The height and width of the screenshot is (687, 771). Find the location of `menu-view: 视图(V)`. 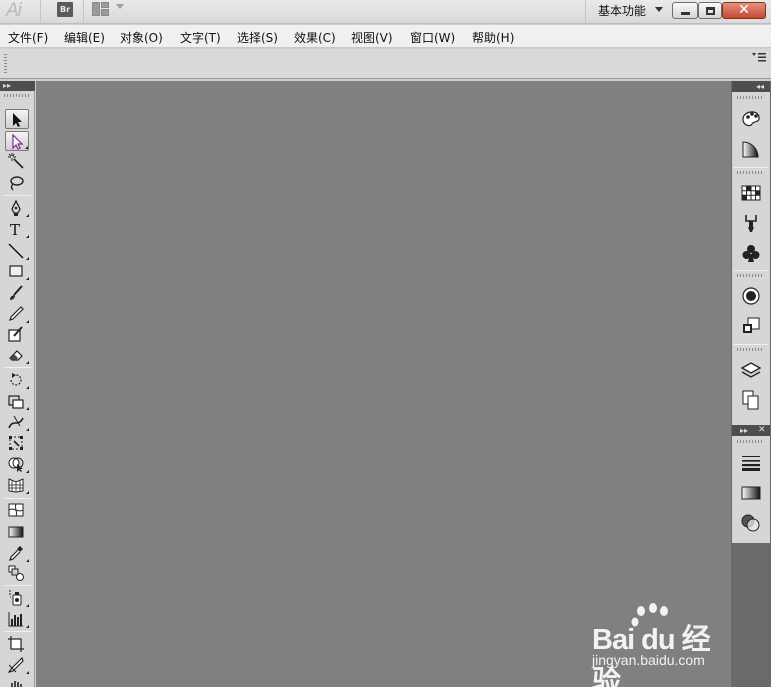

menu-view: 视图(V) is located at coordinates (372, 37).